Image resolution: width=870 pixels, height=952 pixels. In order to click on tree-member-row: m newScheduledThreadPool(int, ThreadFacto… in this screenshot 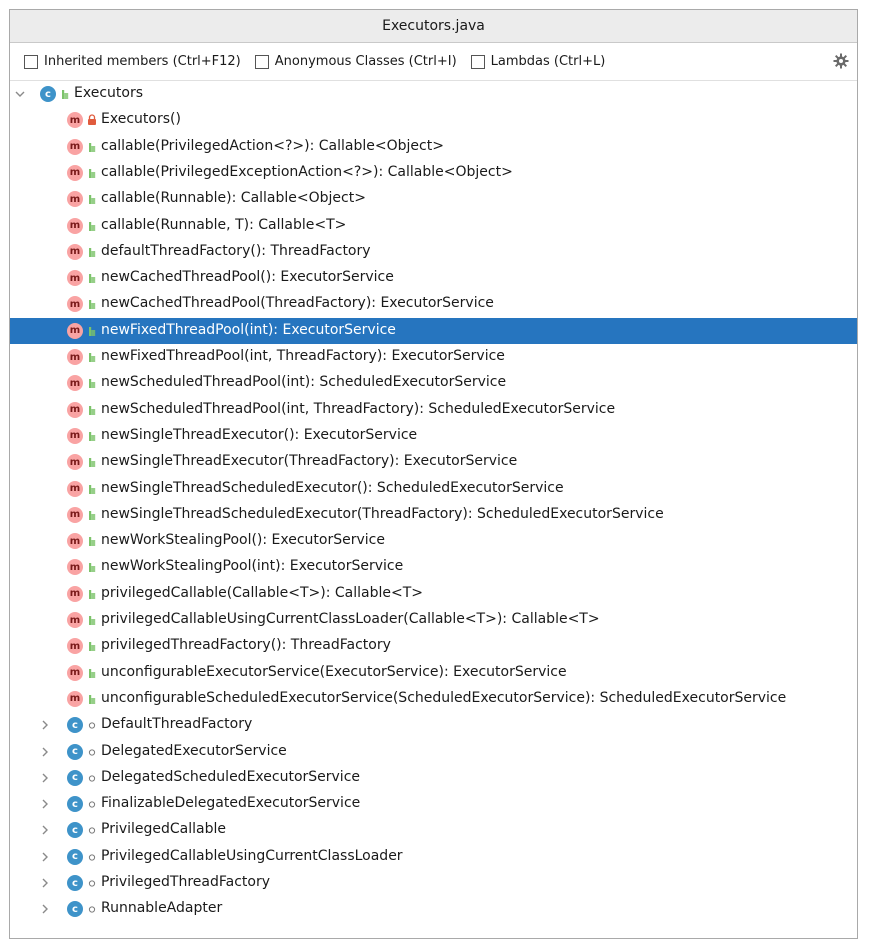, I will do `click(433, 410)`.